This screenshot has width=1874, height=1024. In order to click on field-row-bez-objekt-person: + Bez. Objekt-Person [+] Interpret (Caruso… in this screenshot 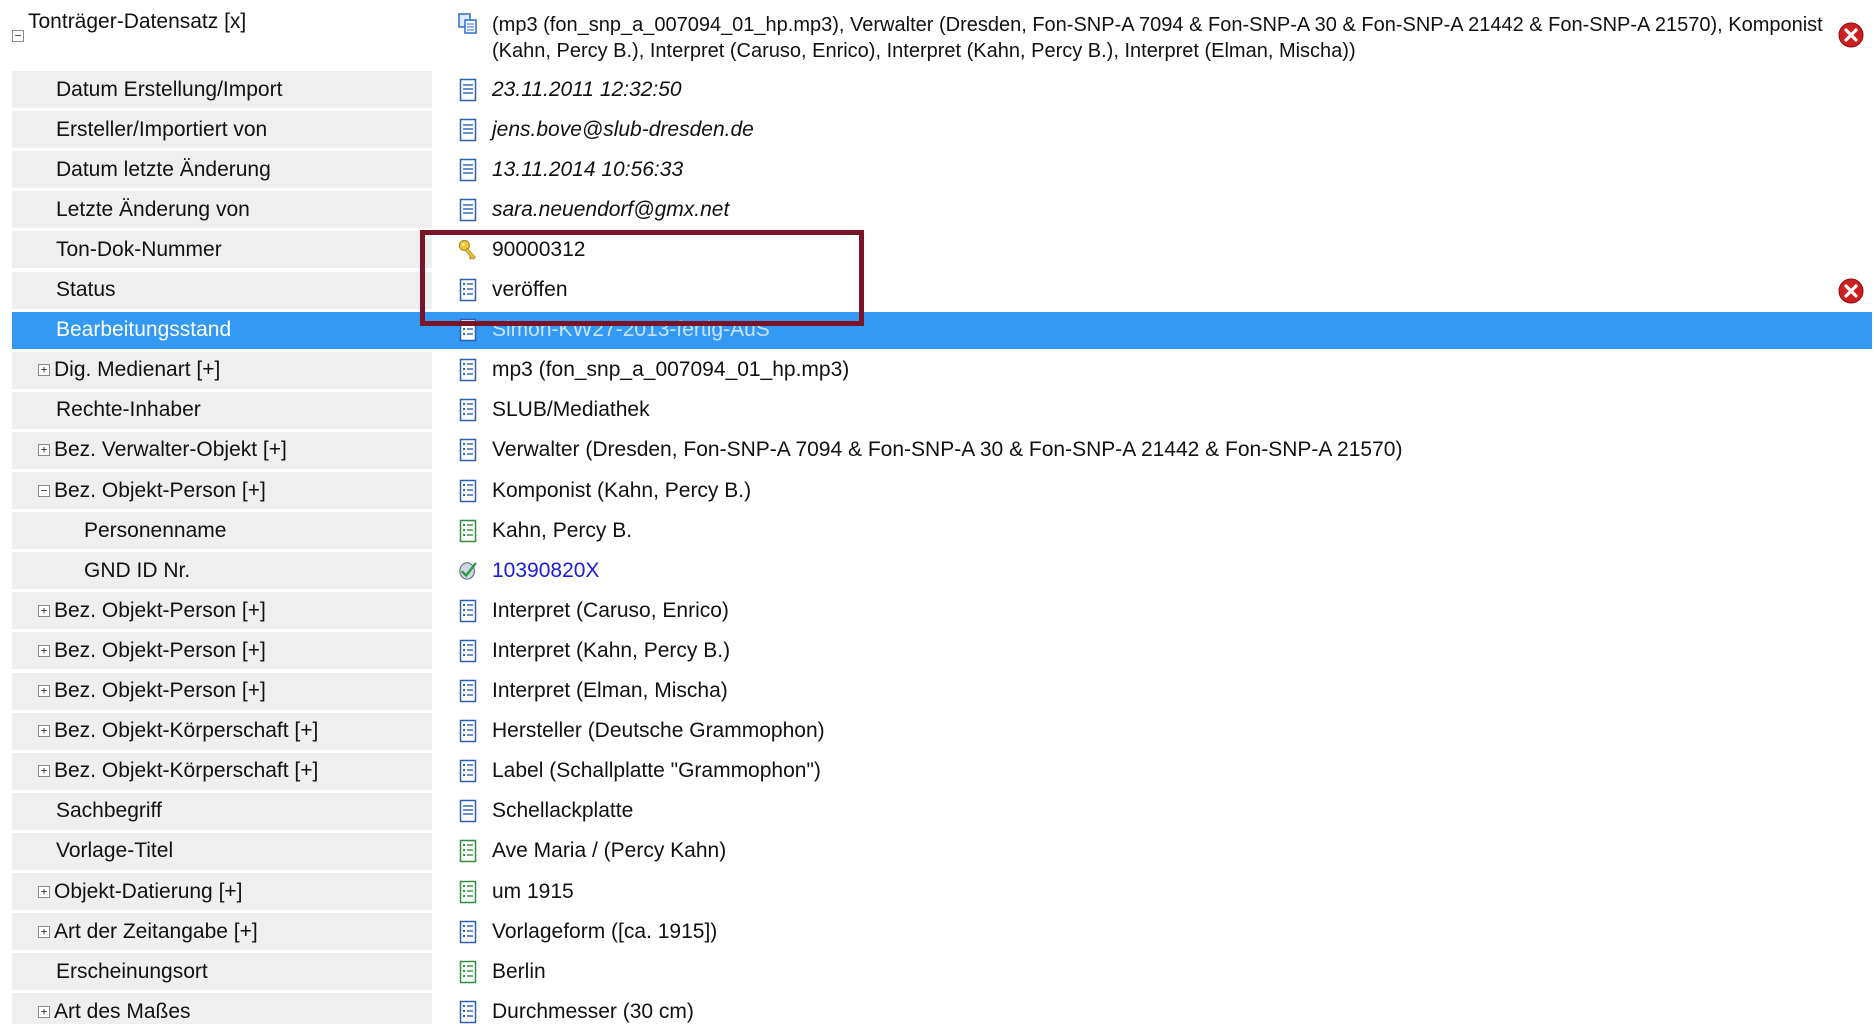, I will do `click(942, 611)`.